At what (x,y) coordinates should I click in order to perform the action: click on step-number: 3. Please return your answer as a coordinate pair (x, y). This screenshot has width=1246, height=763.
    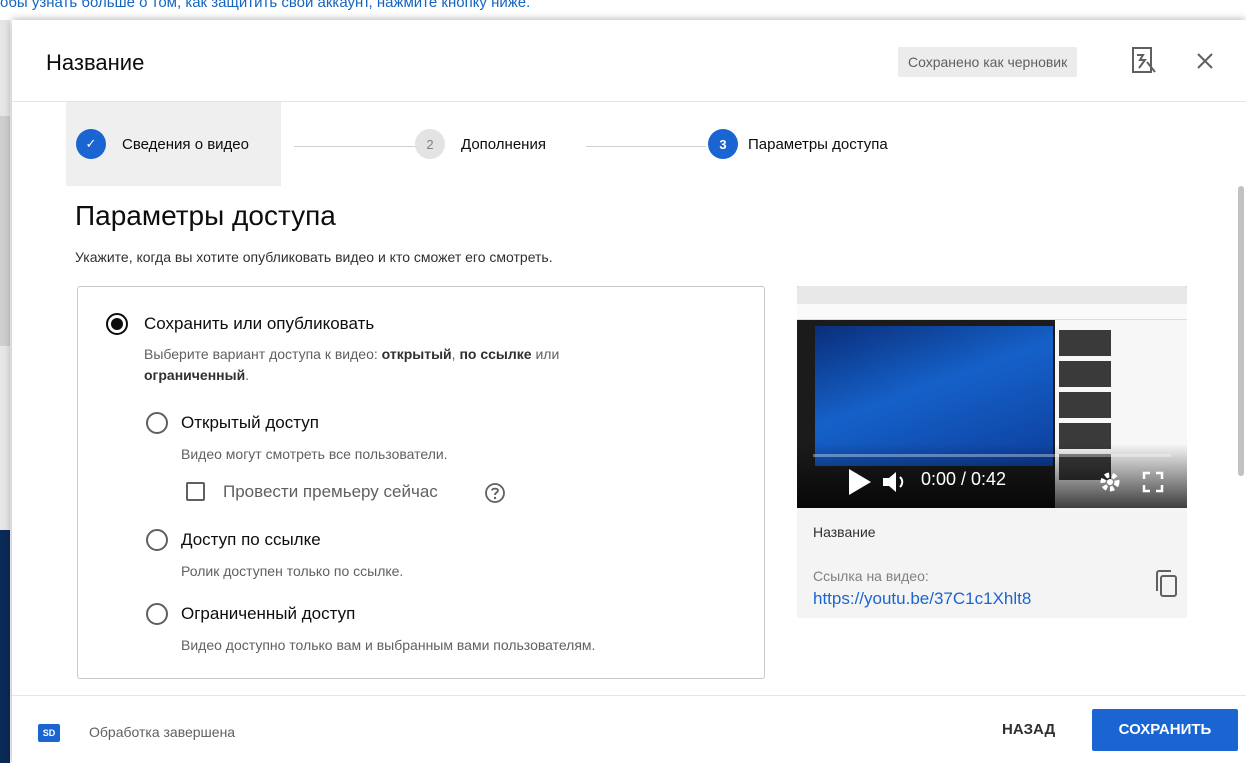
    Looking at the image, I should click on (723, 144).